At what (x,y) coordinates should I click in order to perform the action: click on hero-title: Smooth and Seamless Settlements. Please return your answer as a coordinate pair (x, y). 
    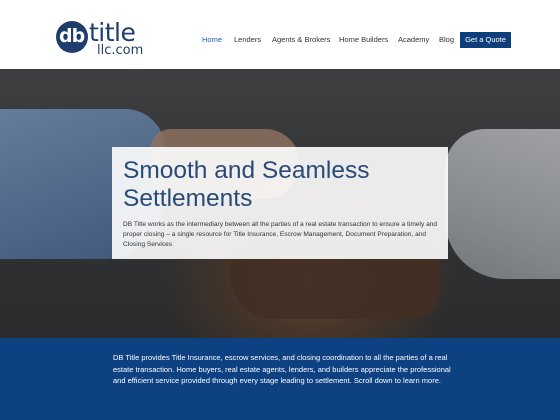
    Looking at the image, I should click on (246, 184).